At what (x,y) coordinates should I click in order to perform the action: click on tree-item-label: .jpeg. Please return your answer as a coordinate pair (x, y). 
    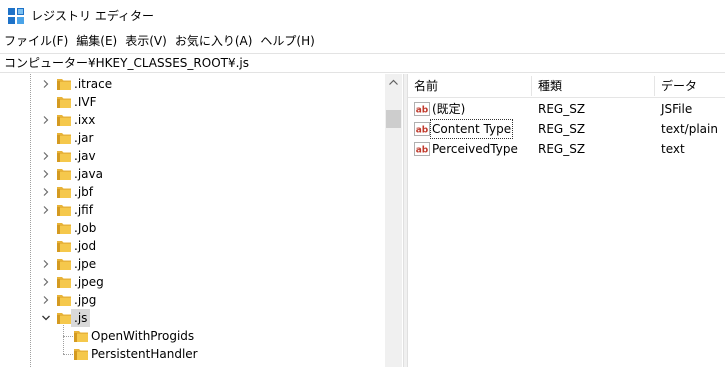
    Looking at the image, I should click on (89, 282).